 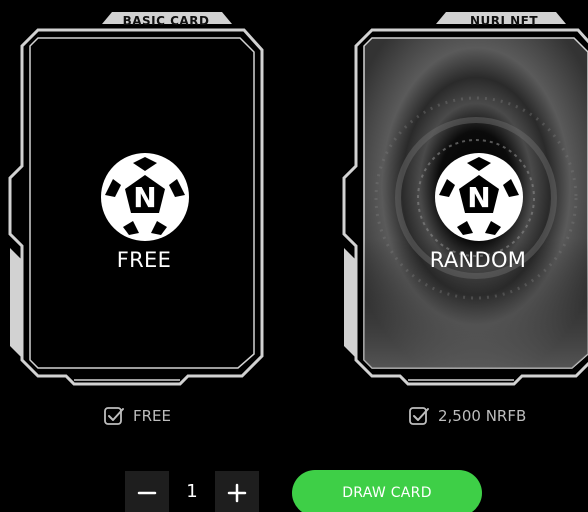 What do you see at coordinates (482, 416) in the screenshot?
I see `price-label: 2,500 NRFB` at bounding box center [482, 416].